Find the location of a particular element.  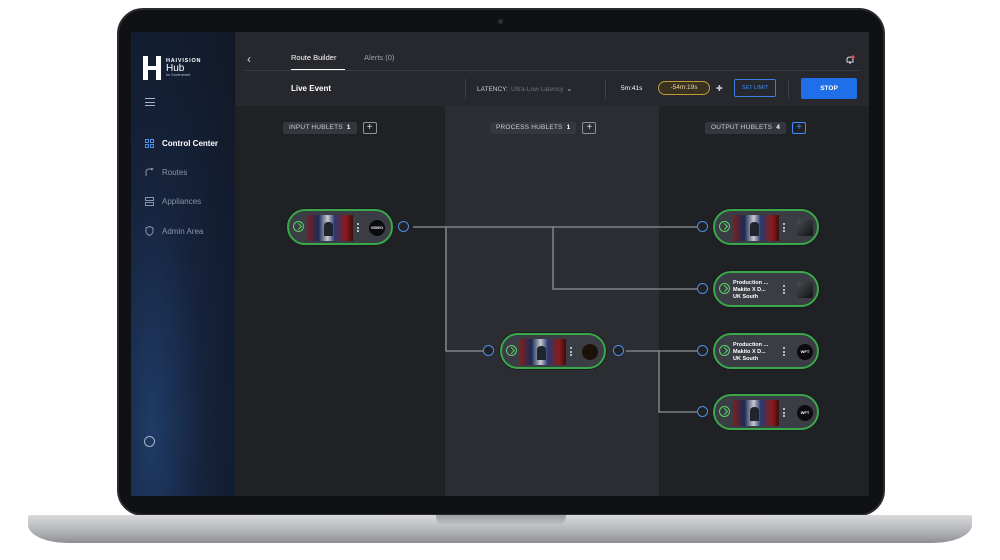

output-hublet-2: Production ... Makito X D... UK South is located at coordinates (766, 289).